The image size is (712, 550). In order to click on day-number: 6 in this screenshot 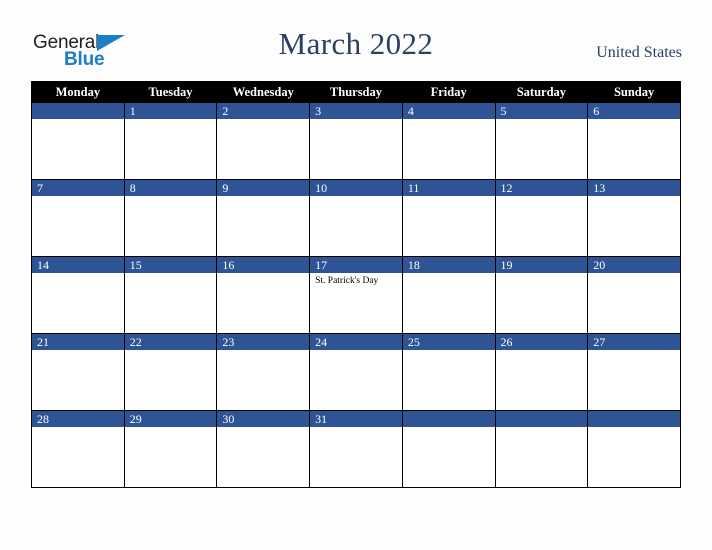, I will do `click(634, 111)`.